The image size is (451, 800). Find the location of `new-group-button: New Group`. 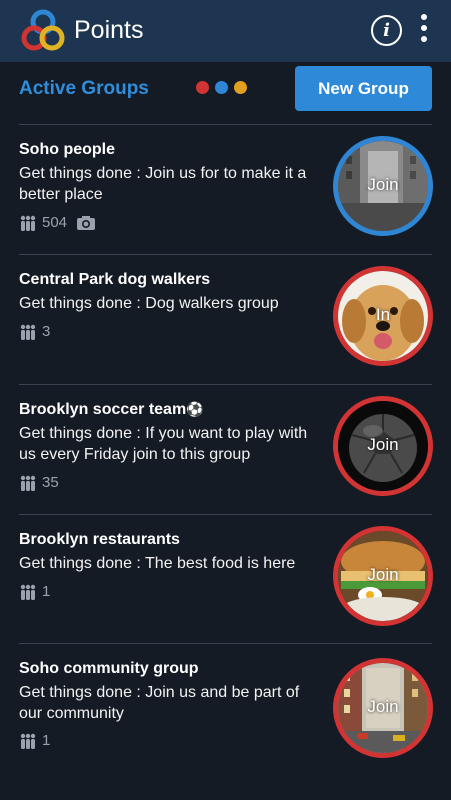

new-group-button: New Group is located at coordinates (363, 88).